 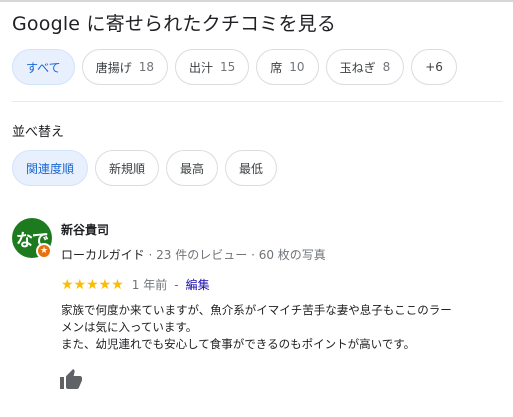 I want to click on filter-chip-label: +6, so click(x=434, y=67).